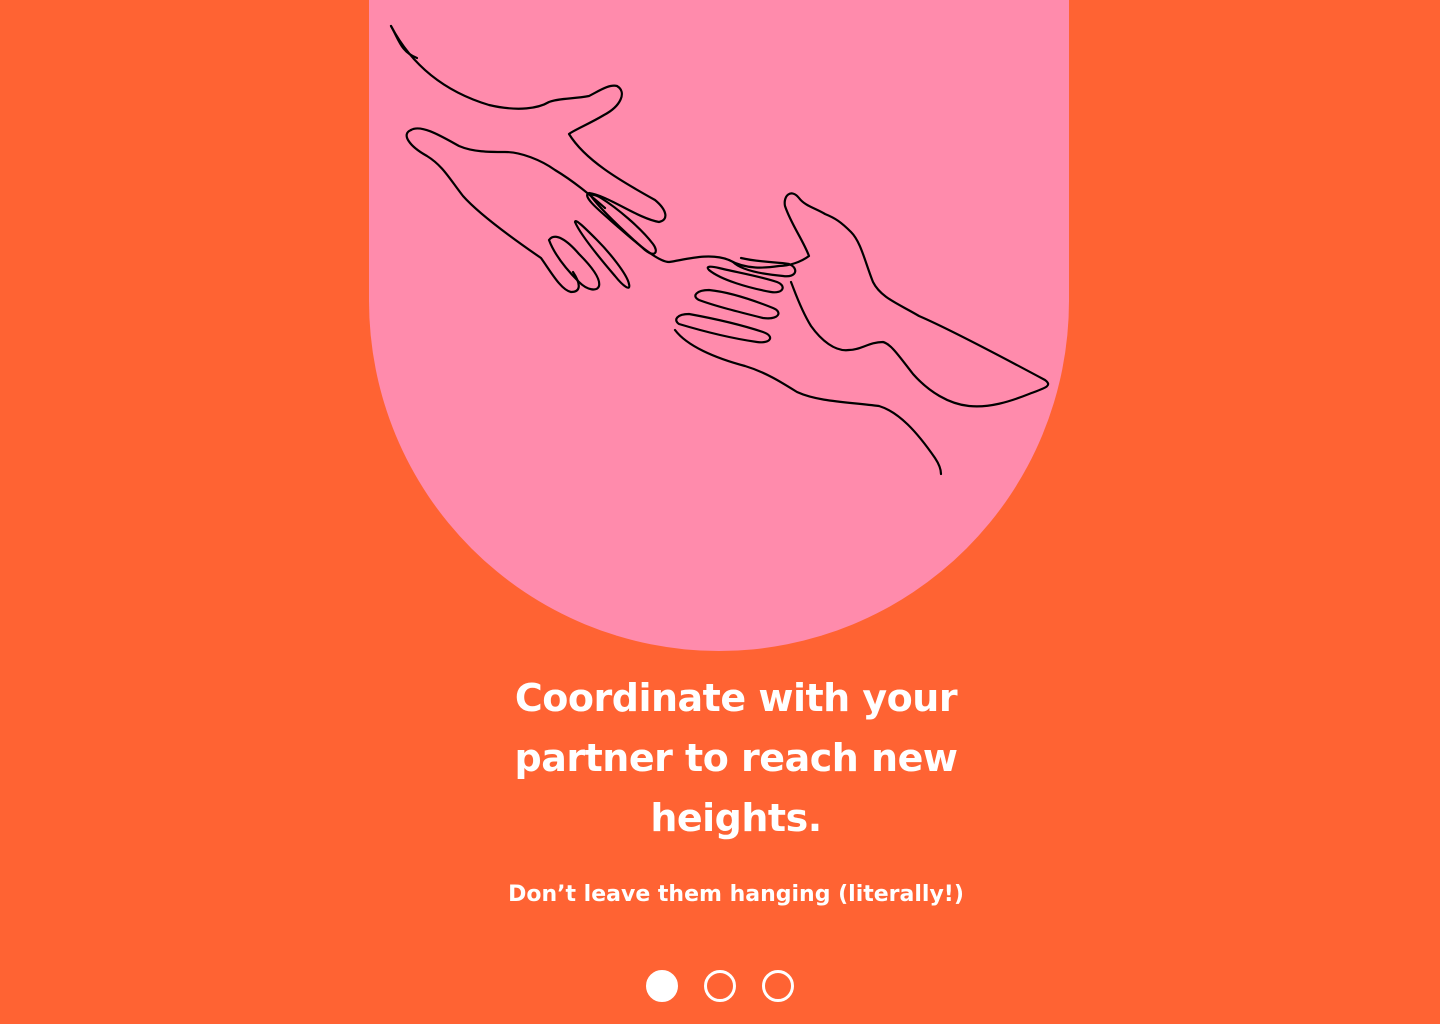 This screenshot has height=1024, width=1440. What do you see at coordinates (736, 894) in the screenshot?
I see `onboarding-subheadline: Don’t leave them hanging (literally!)` at bounding box center [736, 894].